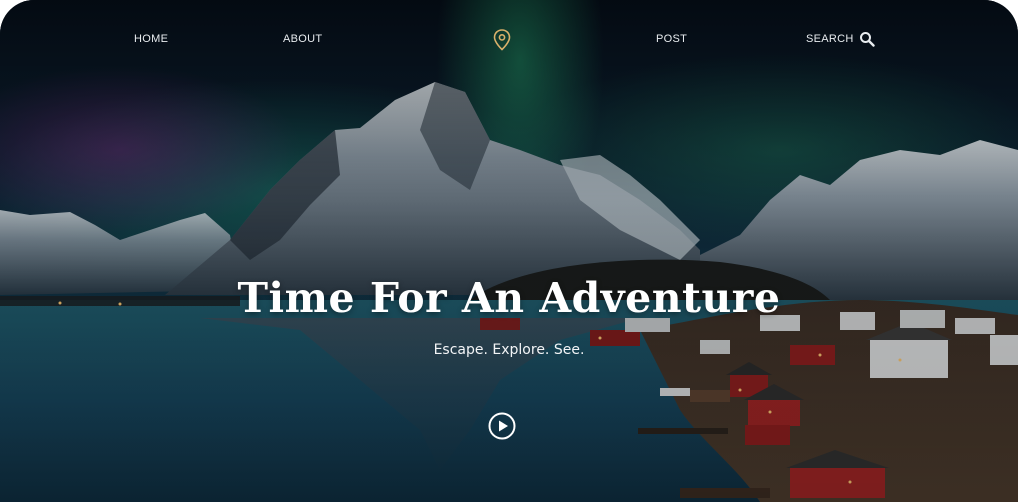 Image resolution: width=1018 pixels, height=502 pixels. I want to click on nav-about-link: ABOUT, so click(302, 39).